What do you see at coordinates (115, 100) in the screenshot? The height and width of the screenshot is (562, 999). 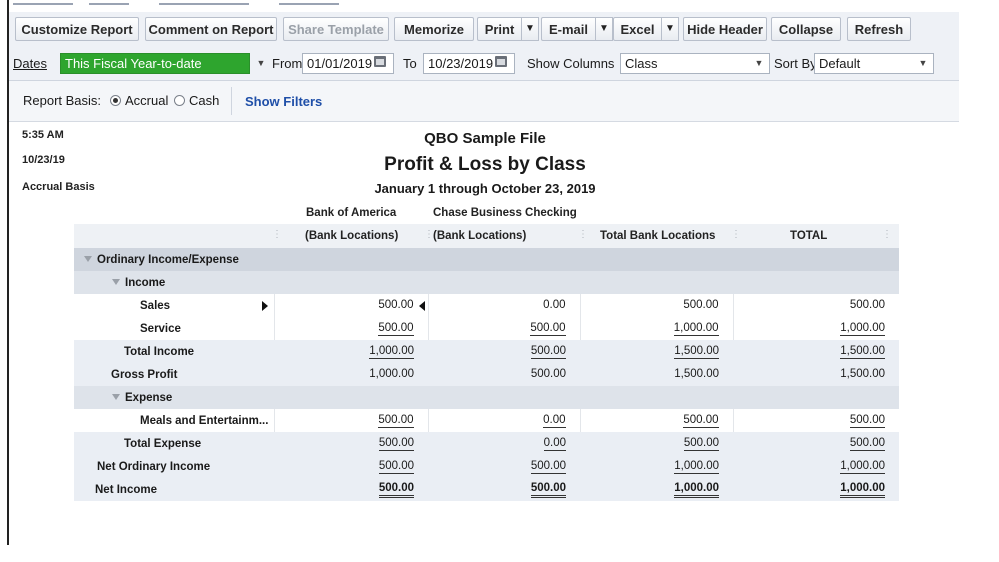 I see `accrual-radio` at bounding box center [115, 100].